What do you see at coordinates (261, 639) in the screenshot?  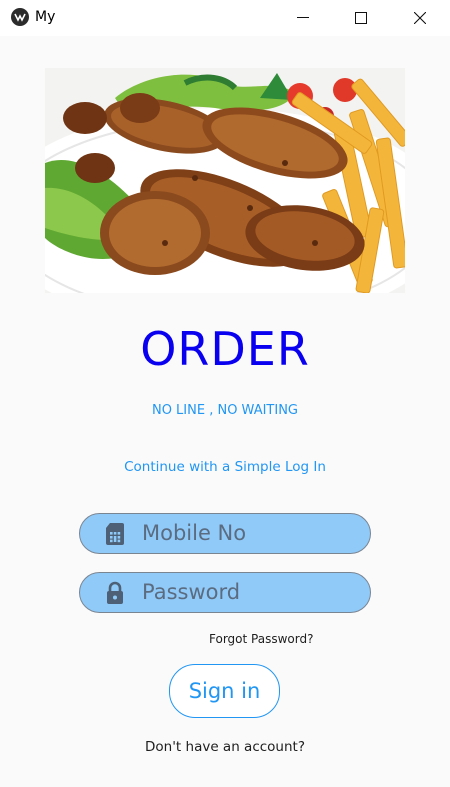 I see `forgot-password-link: Forgot Password?` at bounding box center [261, 639].